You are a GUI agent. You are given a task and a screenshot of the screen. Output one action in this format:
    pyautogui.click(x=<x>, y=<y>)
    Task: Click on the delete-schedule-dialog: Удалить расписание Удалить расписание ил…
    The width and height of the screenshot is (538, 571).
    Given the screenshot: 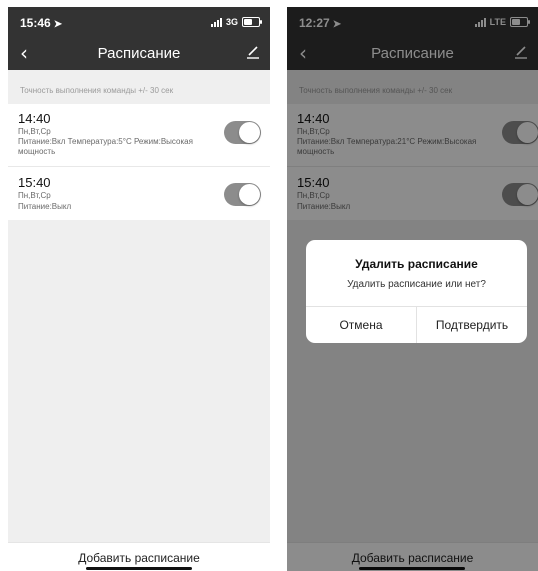 What is the action you would take?
    pyautogui.click(x=416, y=291)
    